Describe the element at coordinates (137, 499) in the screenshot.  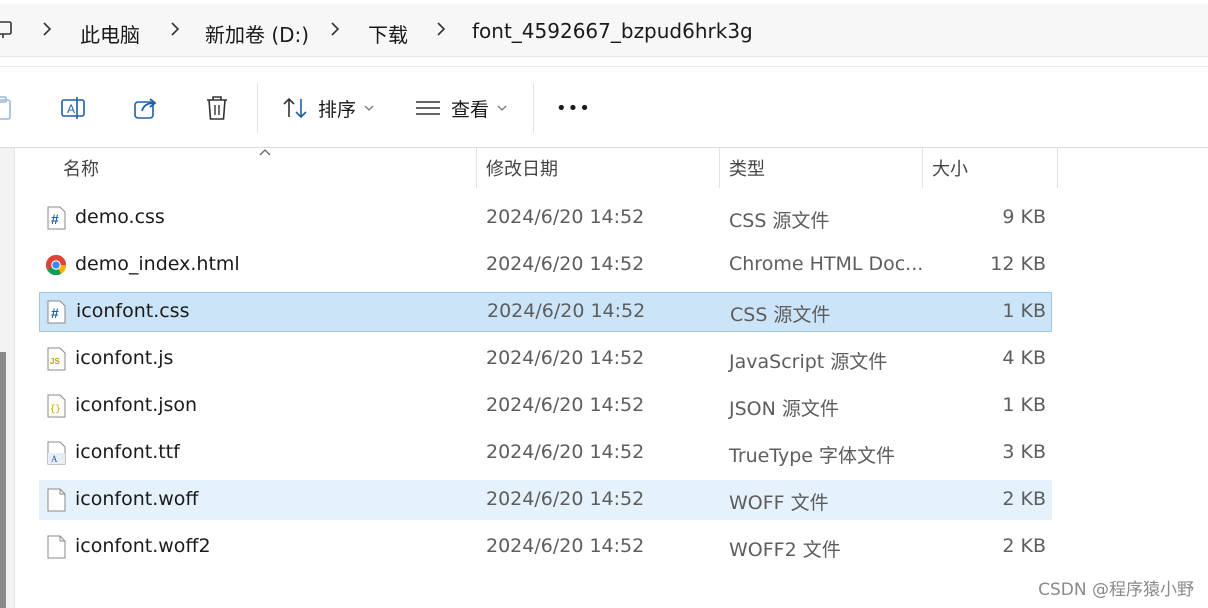
I see `file-name: iconfont.woff` at that location.